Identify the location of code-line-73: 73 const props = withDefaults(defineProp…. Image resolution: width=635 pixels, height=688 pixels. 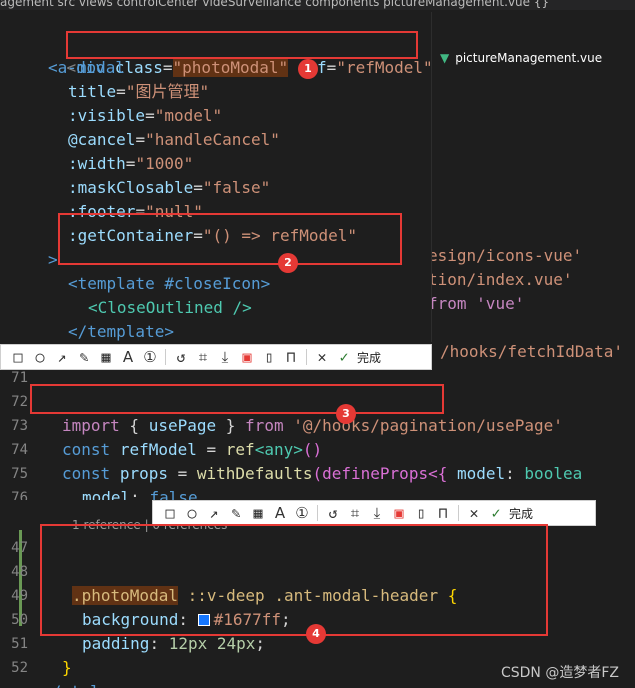
(297, 450).